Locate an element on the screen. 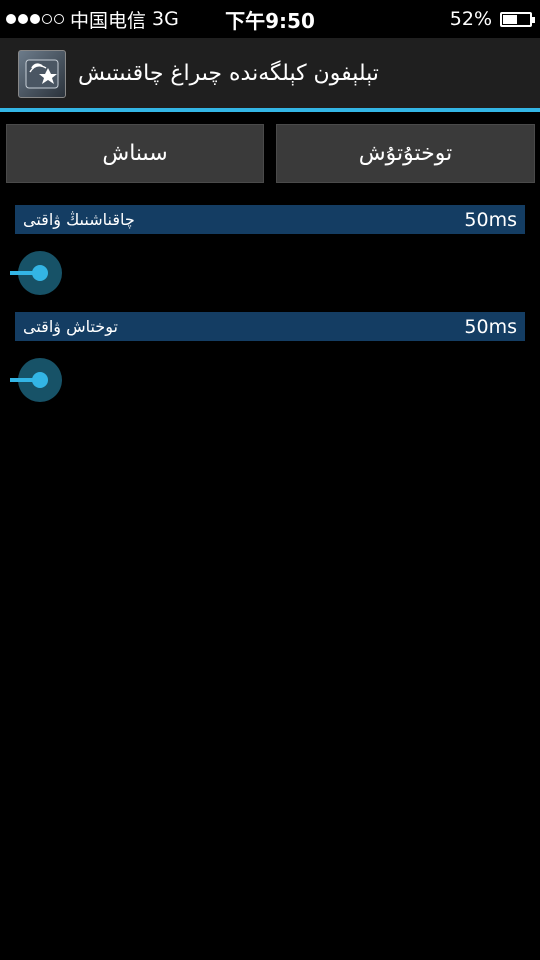 Image resolution: width=540 pixels, height=960 pixels. pause-duration-value: 50ms is located at coordinates (490, 326).